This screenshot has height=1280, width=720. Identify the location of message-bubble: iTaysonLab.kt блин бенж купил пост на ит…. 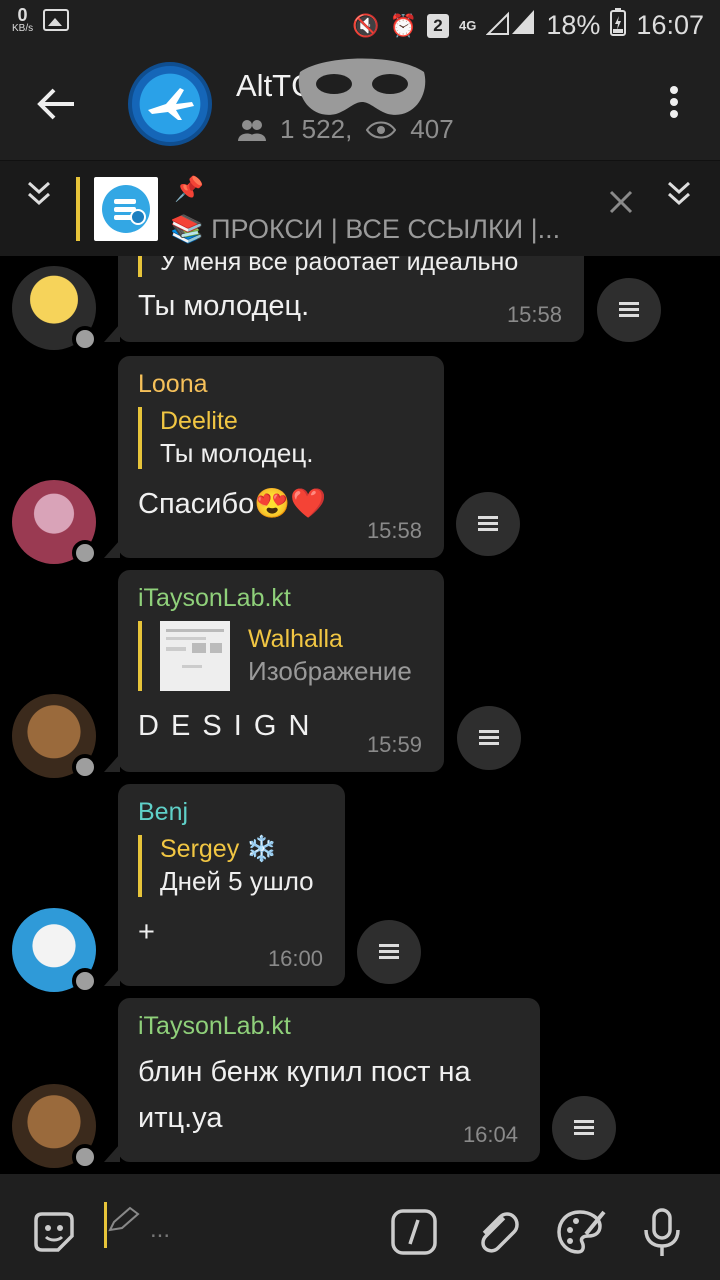
(322, 1080).